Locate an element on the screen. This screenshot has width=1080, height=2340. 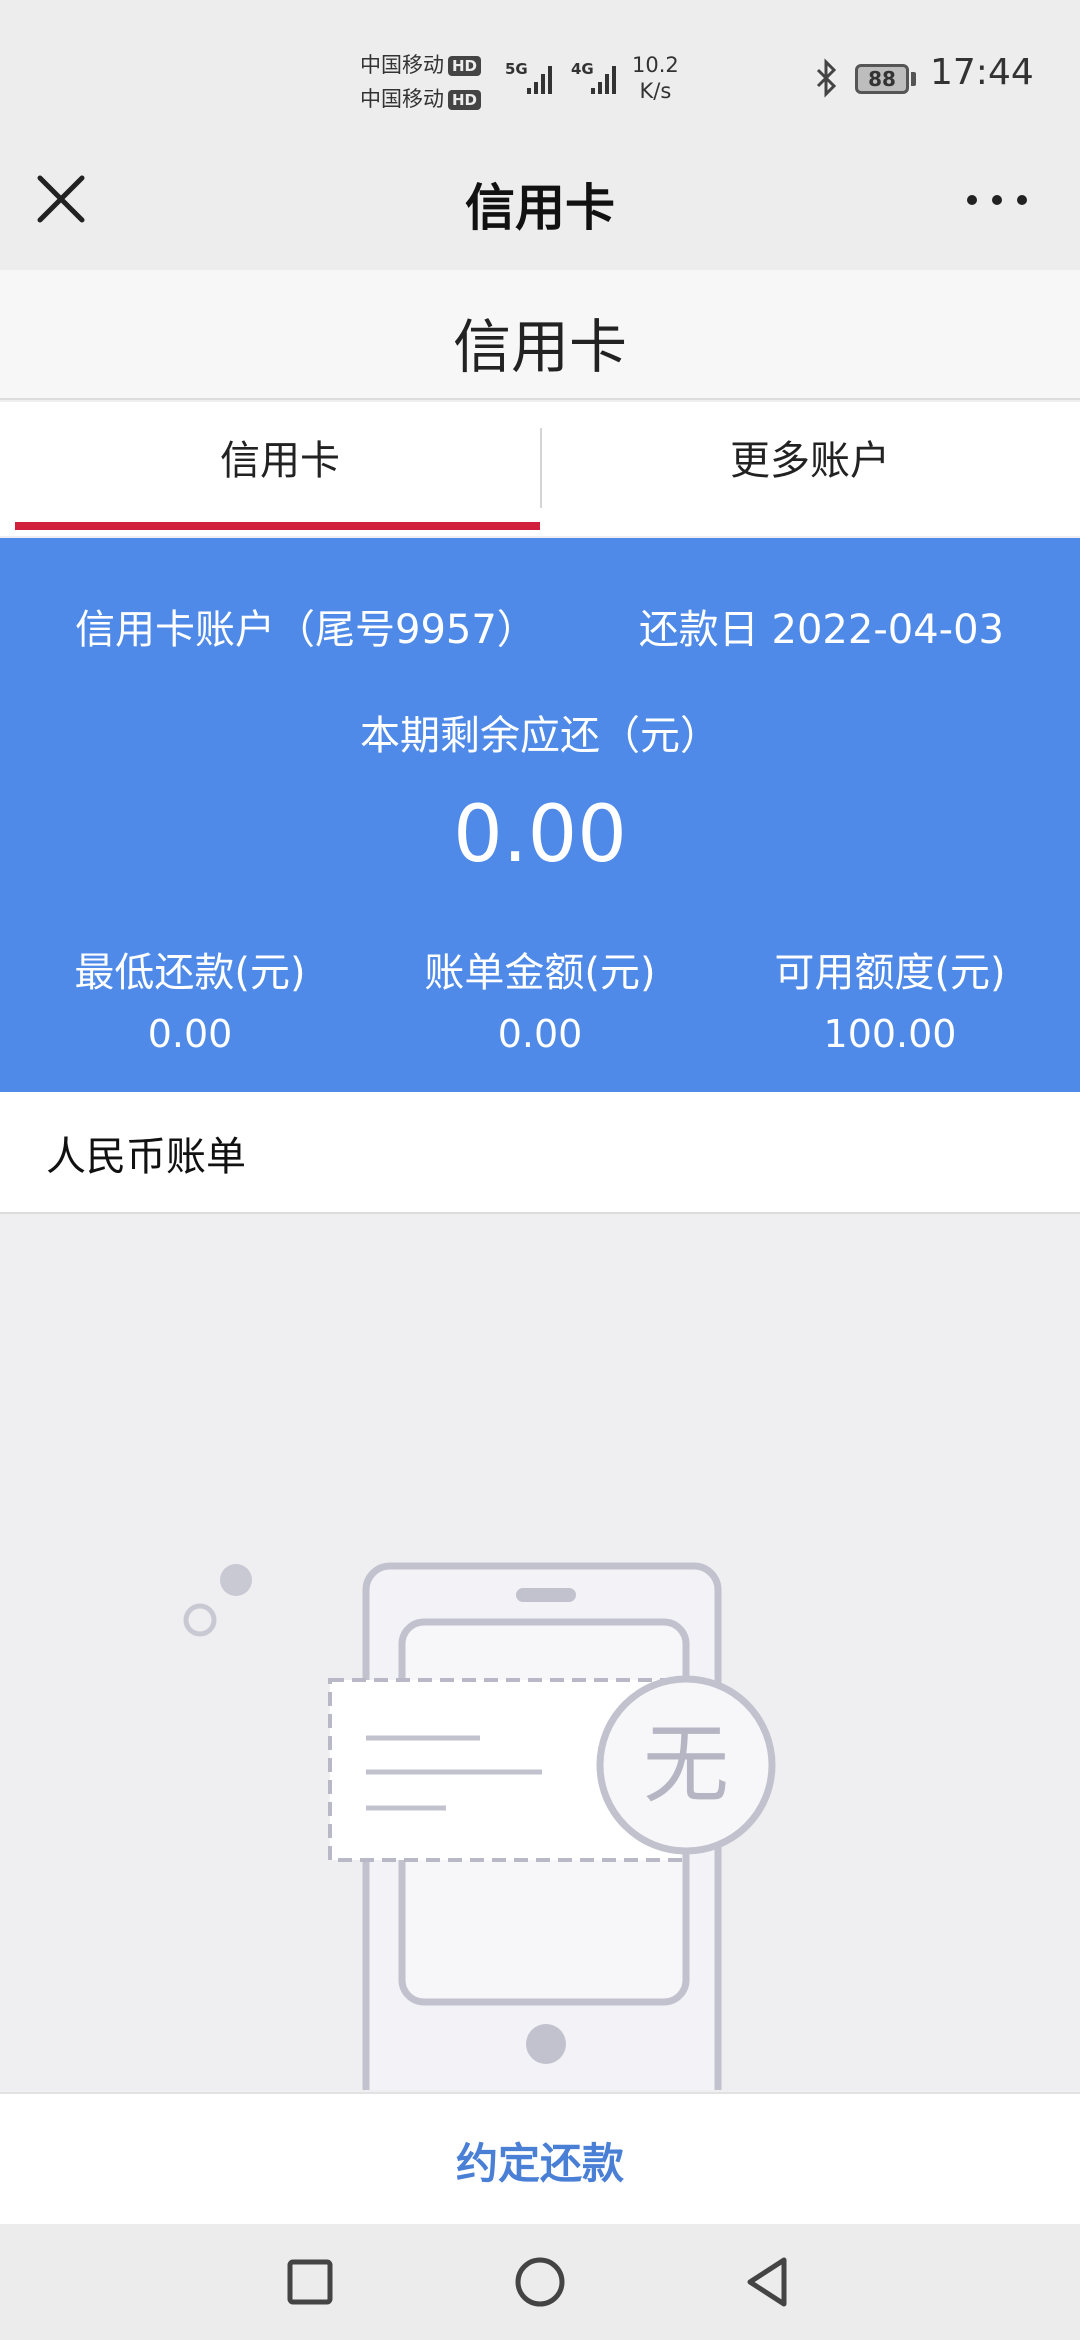
network-type-2: 4G is located at coordinates (582, 69).